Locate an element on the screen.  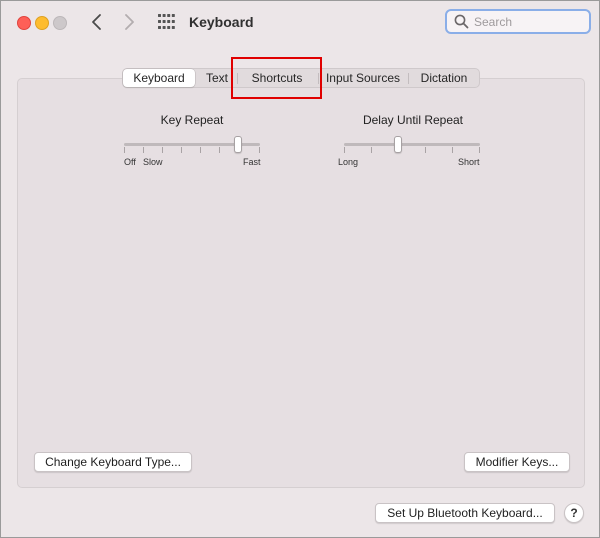
back-chevron-icon is located at coordinates (97, 22).